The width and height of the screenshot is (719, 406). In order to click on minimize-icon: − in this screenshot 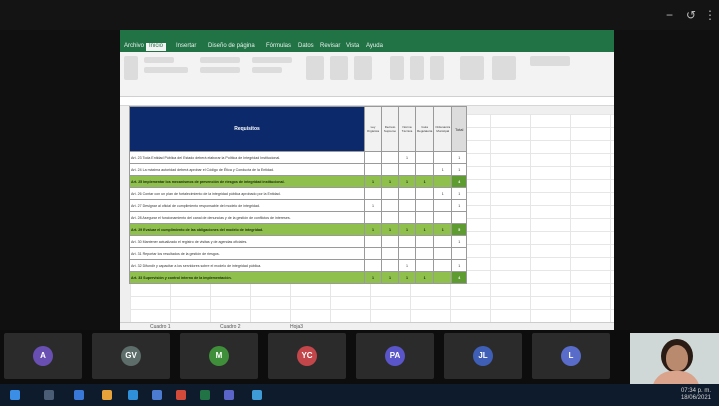, I will do `click(669, 15)`.